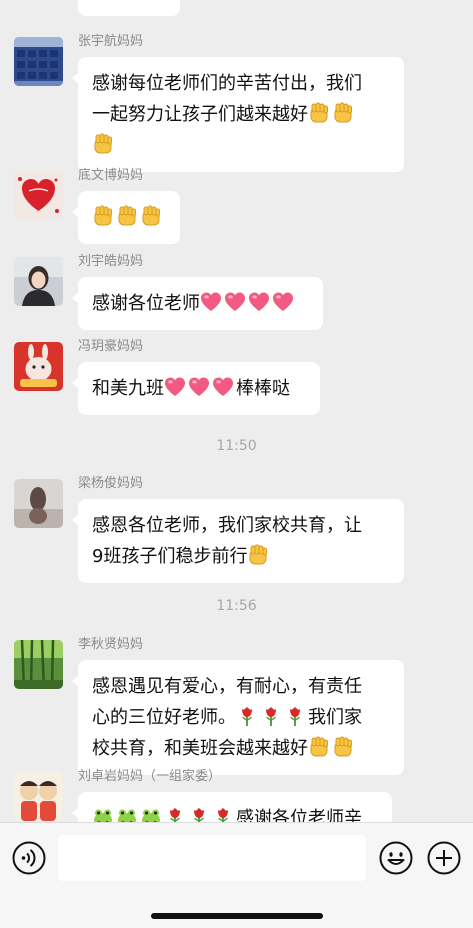 The image size is (473, 928). Describe the element at coordinates (227, 686) in the screenshot. I see `message-text: 感恩遇见有爱心，有耐心，有责任` at that location.